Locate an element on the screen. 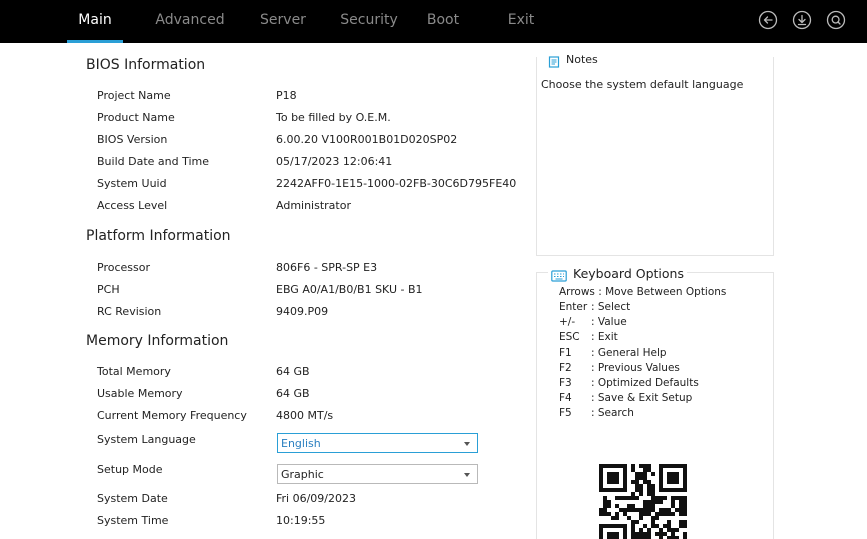 This screenshot has width=867, height=539. setup-mode-label: Setup Mode is located at coordinates (130, 469).